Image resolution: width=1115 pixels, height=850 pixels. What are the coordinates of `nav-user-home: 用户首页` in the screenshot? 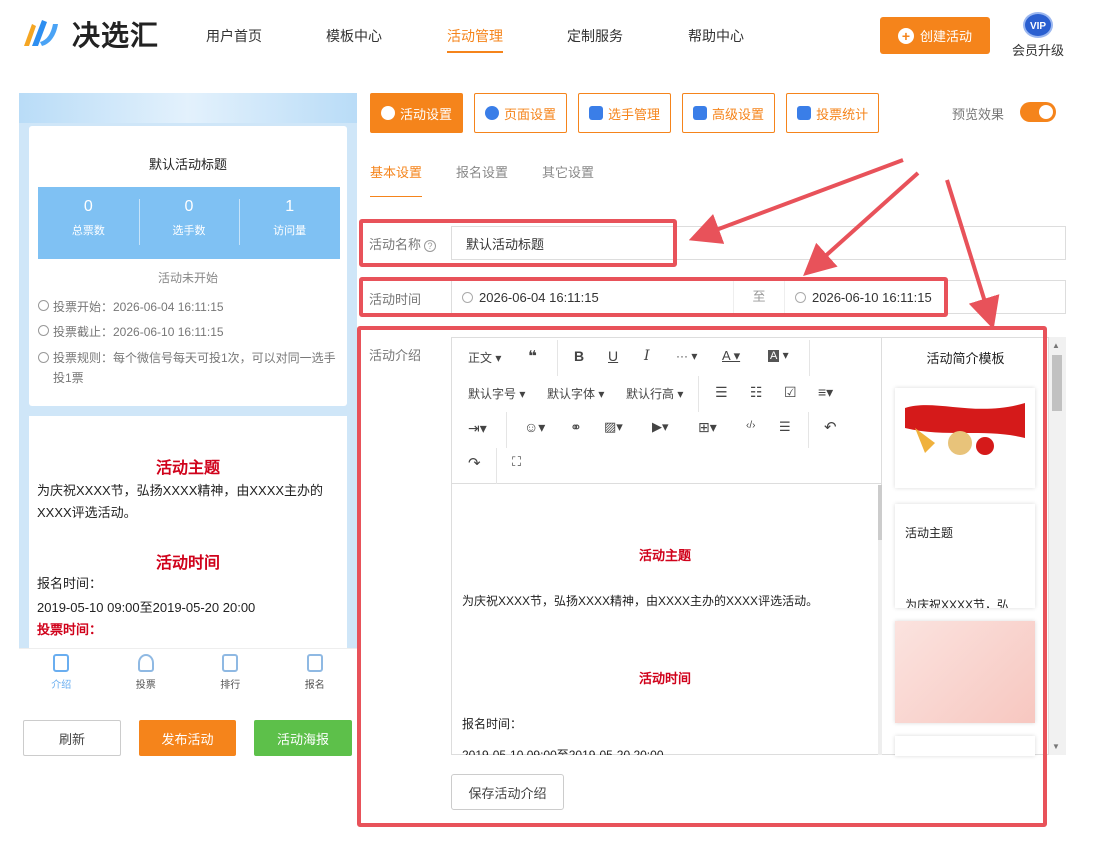 It's located at (234, 36).